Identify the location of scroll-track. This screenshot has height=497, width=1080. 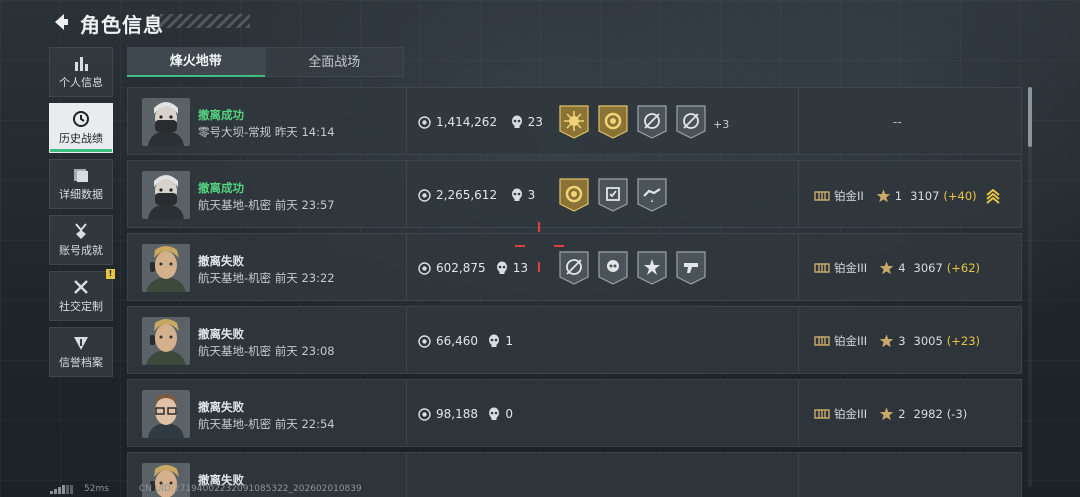
(1030, 287).